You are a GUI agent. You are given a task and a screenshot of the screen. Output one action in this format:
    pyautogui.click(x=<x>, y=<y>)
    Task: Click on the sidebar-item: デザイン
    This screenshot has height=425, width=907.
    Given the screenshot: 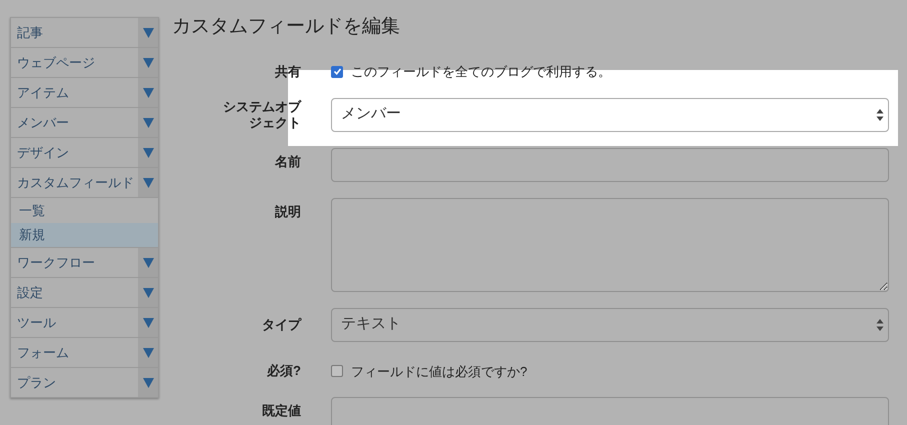 What is the action you would take?
    pyautogui.click(x=84, y=153)
    